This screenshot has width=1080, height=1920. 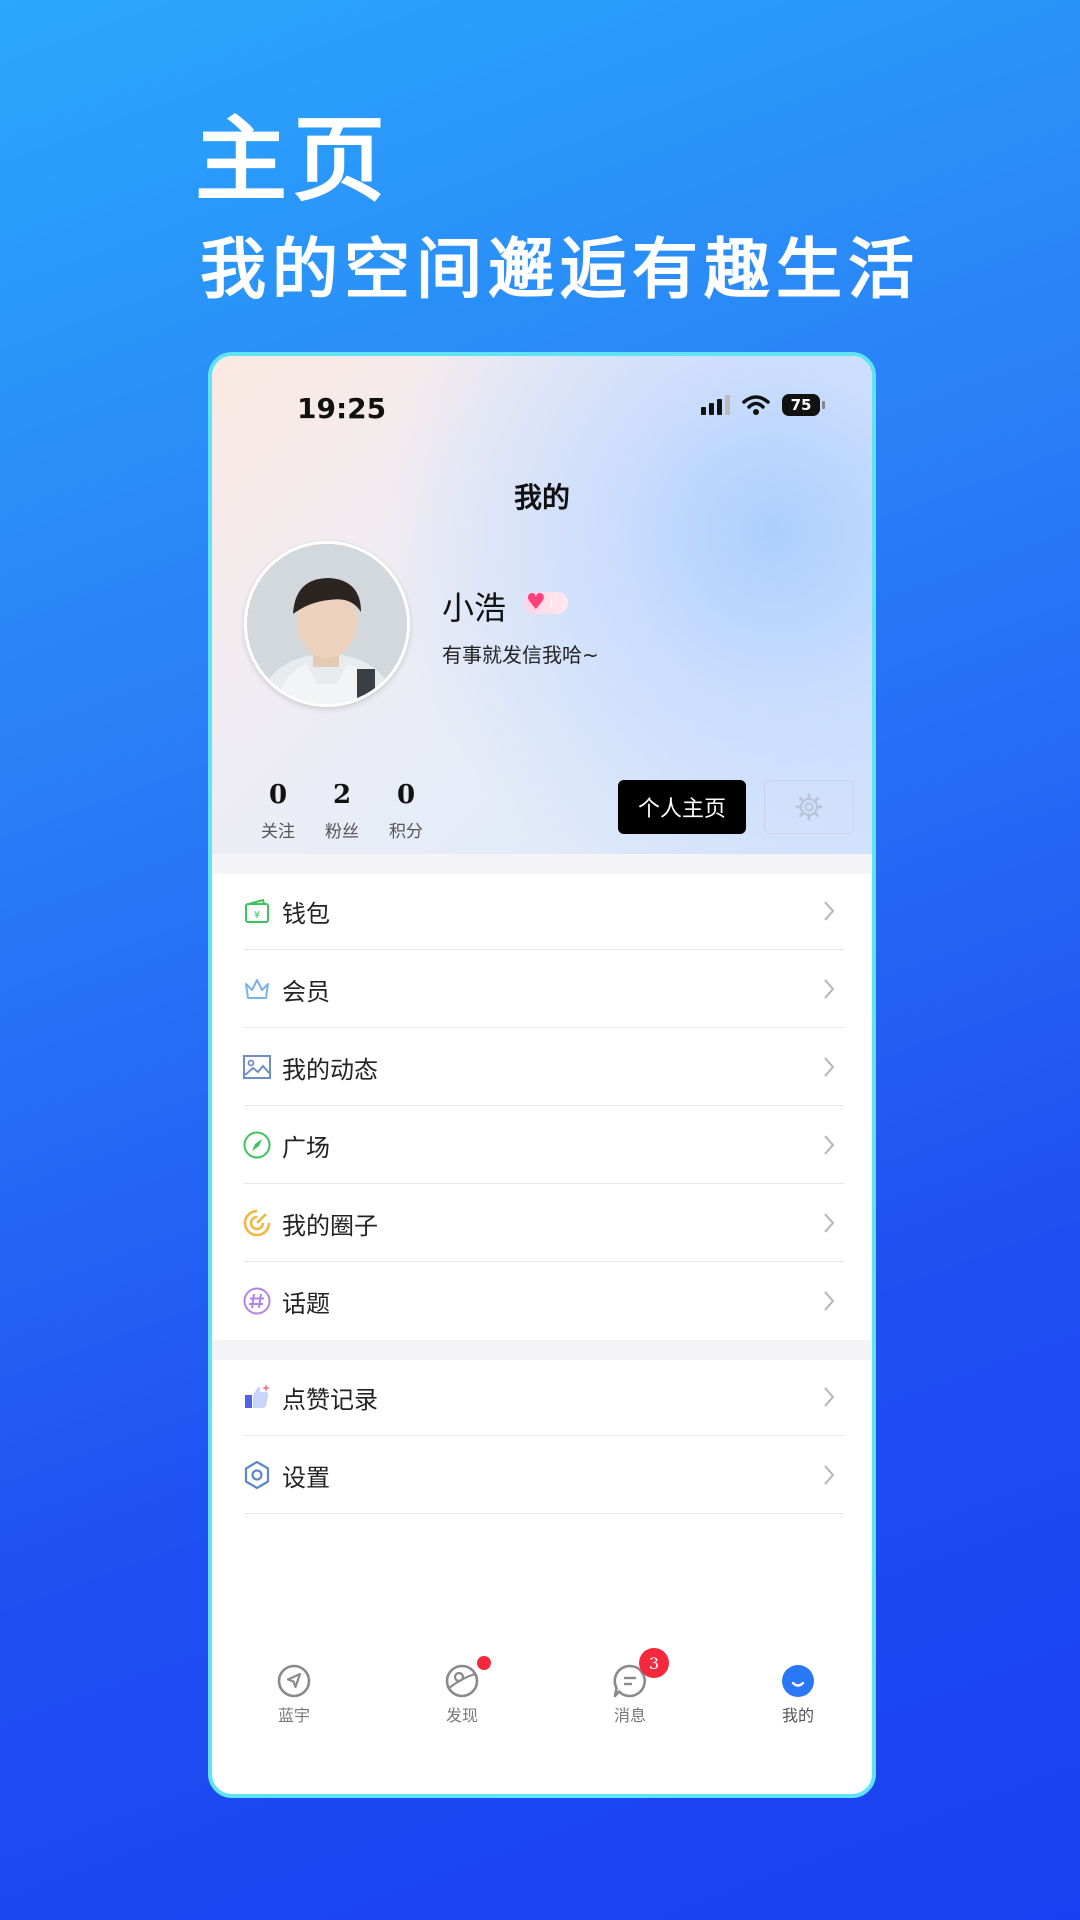 I want to click on stat-followers: 2 粉丝, so click(x=342, y=811).